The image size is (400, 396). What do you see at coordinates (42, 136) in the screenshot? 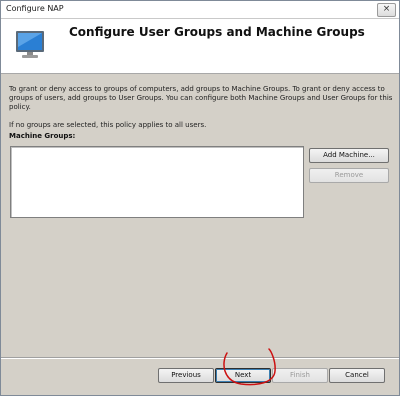
I see `machine-groups-label: Machine Groups:` at bounding box center [42, 136].